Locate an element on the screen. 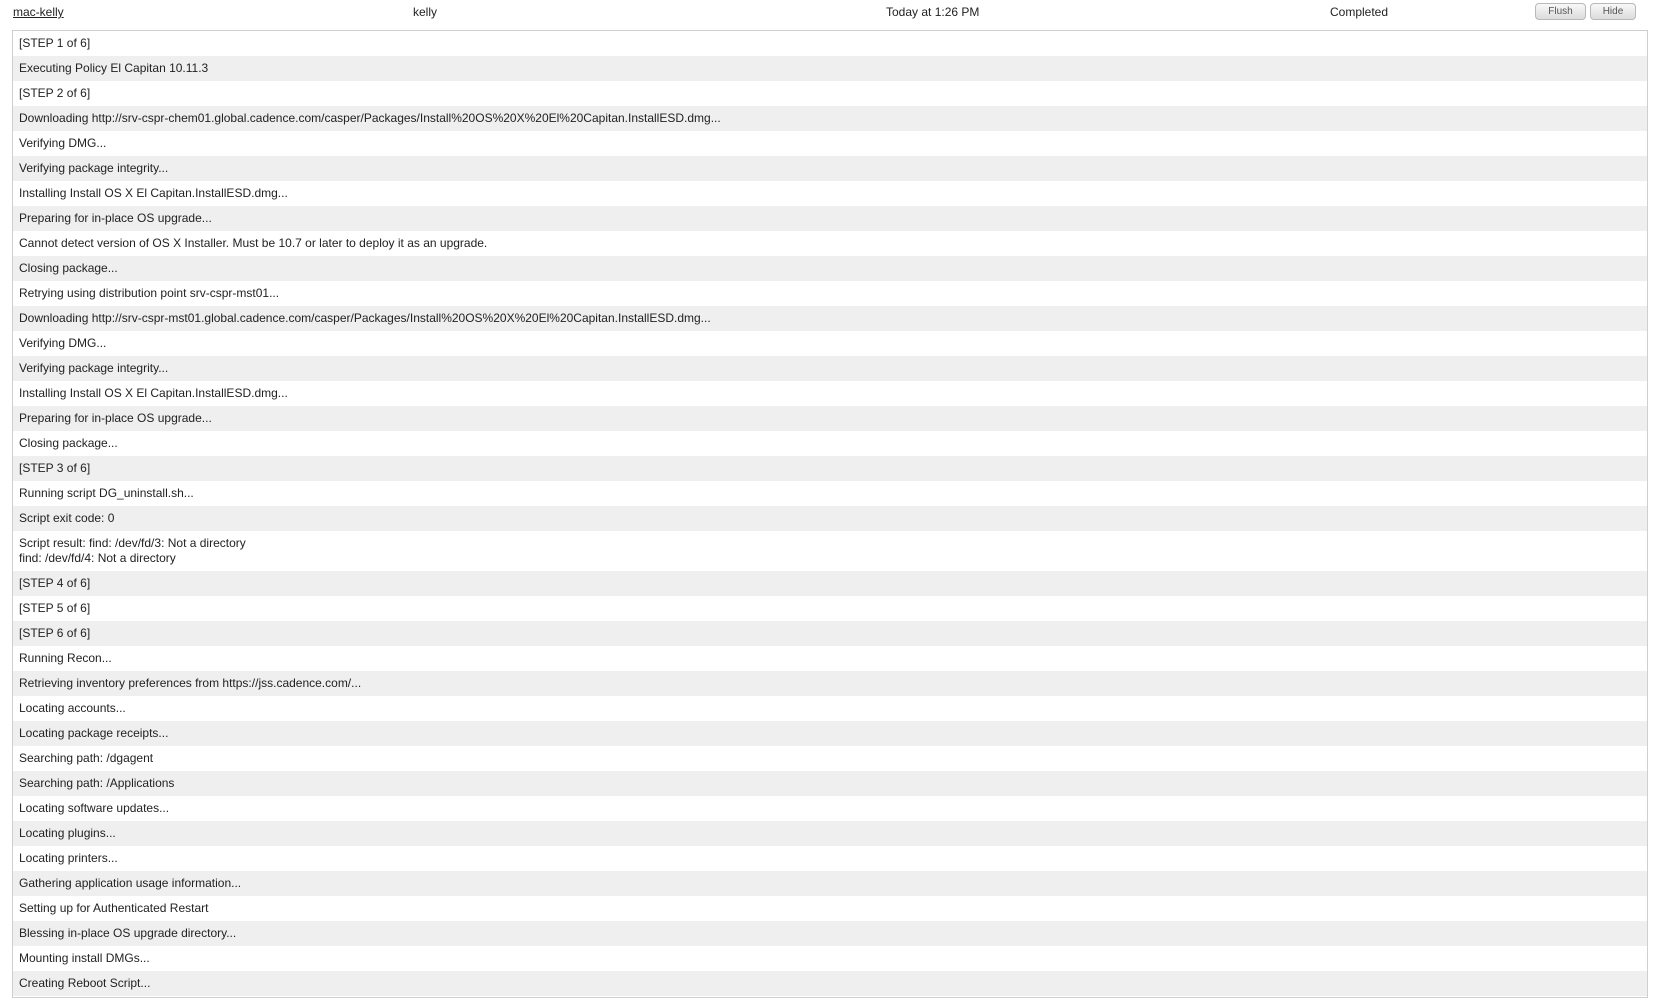 Image resolution: width=1657 pixels, height=999 pixels. username-cell: kelly is located at coordinates (425, 12).